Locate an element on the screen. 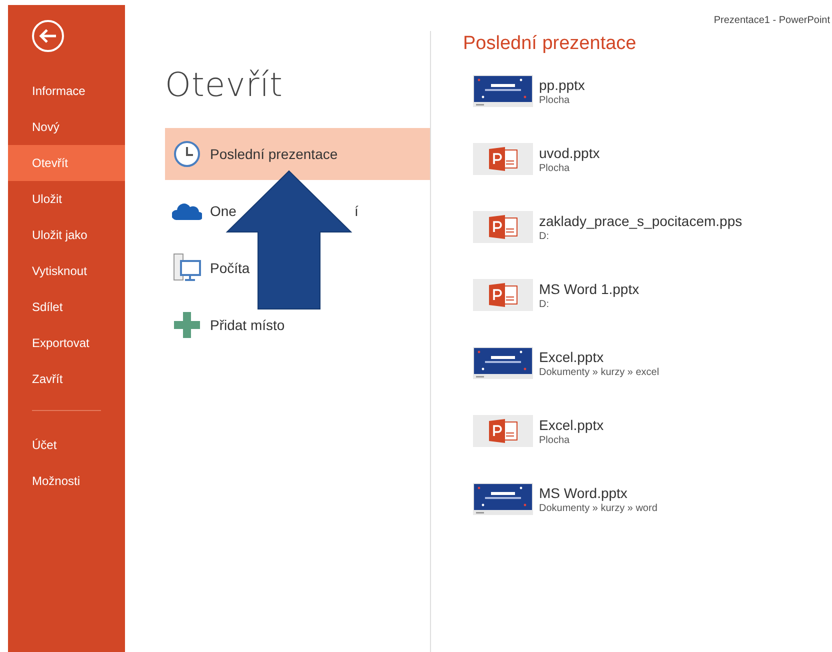  computer-icon is located at coordinates (187, 268).